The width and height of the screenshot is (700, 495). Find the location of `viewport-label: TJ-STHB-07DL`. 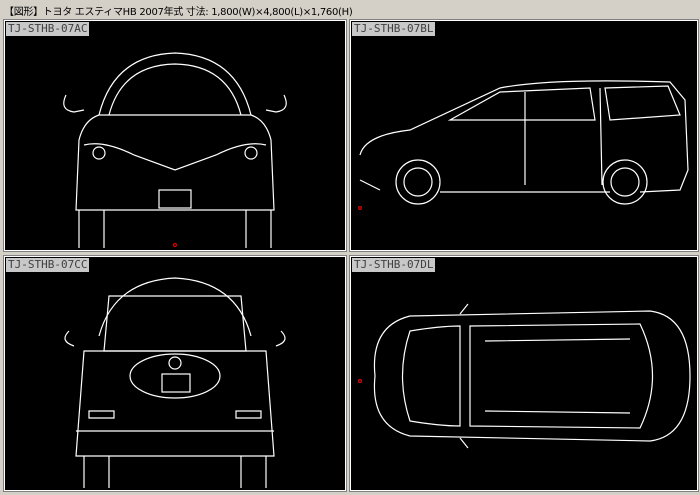

viewport-label: TJ-STHB-07DL is located at coordinates (394, 265).